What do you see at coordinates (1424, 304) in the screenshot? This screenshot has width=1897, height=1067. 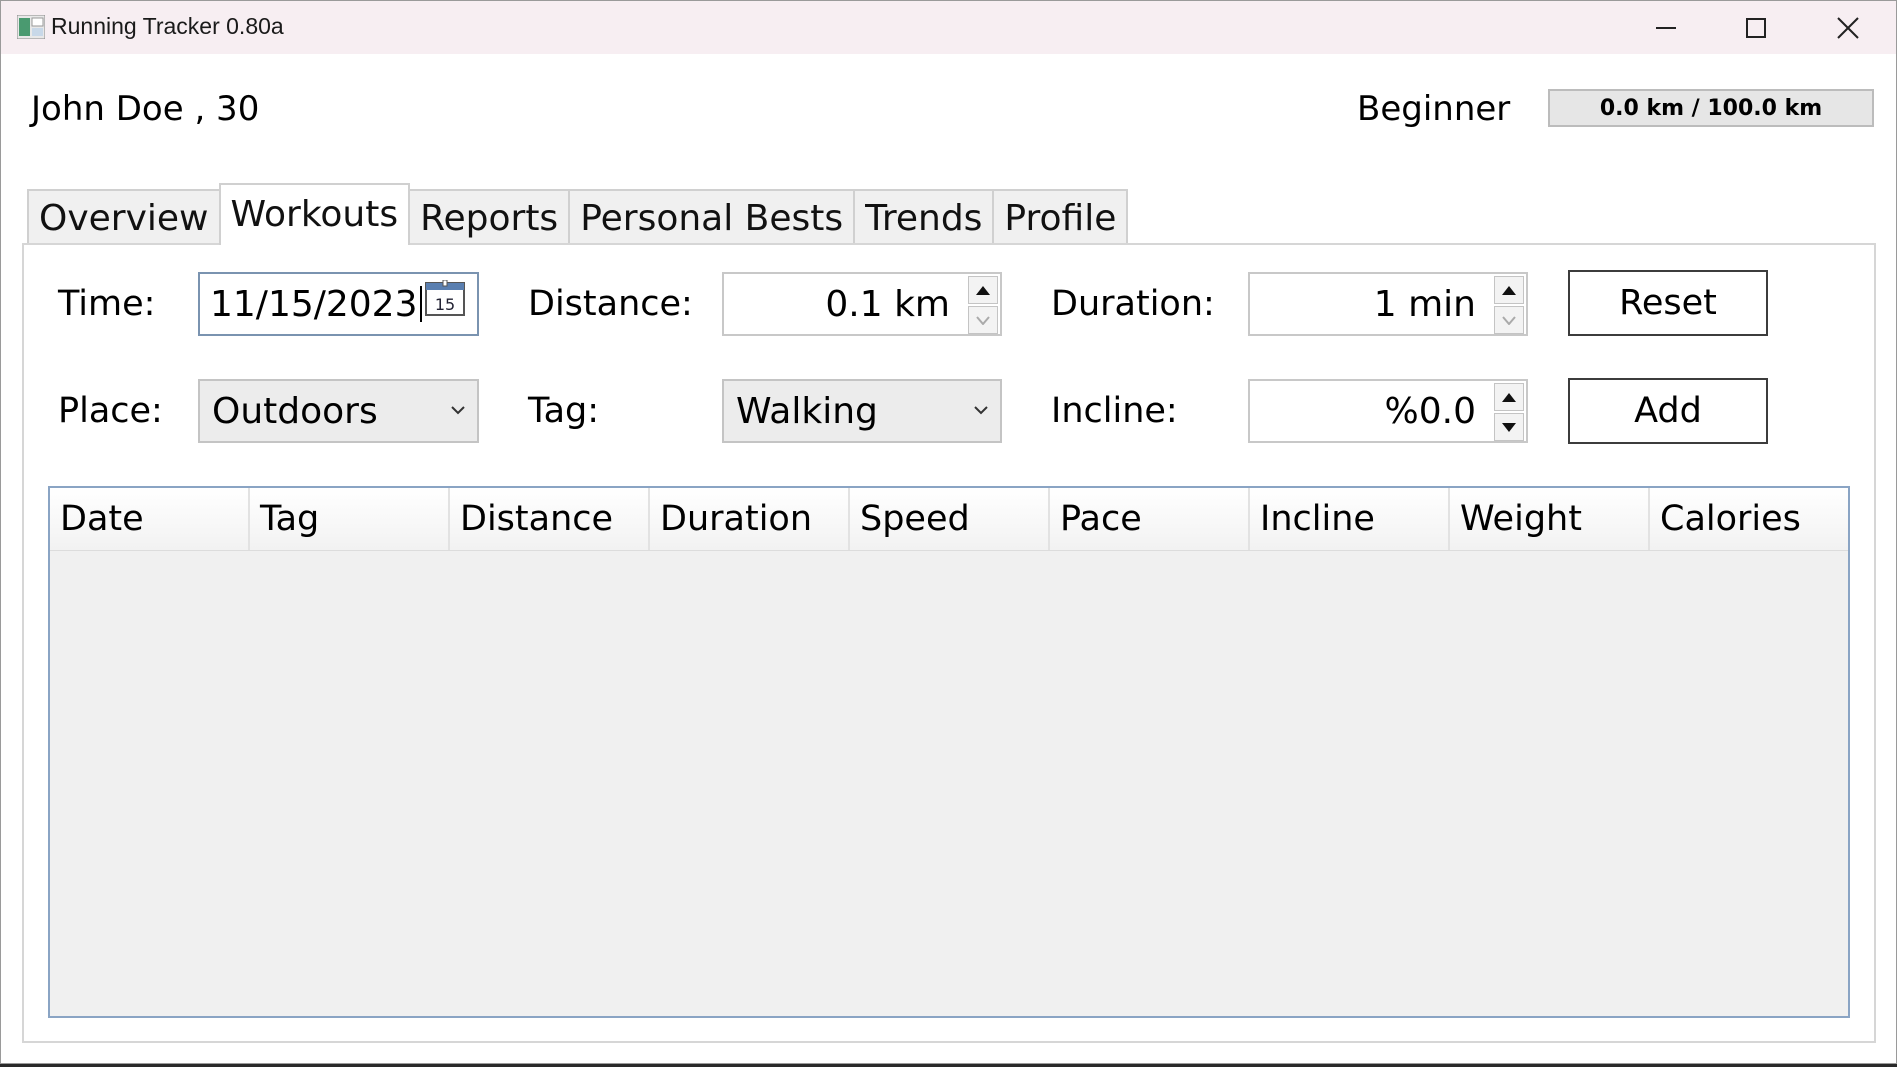 I see `duration-value: 1 min` at bounding box center [1424, 304].